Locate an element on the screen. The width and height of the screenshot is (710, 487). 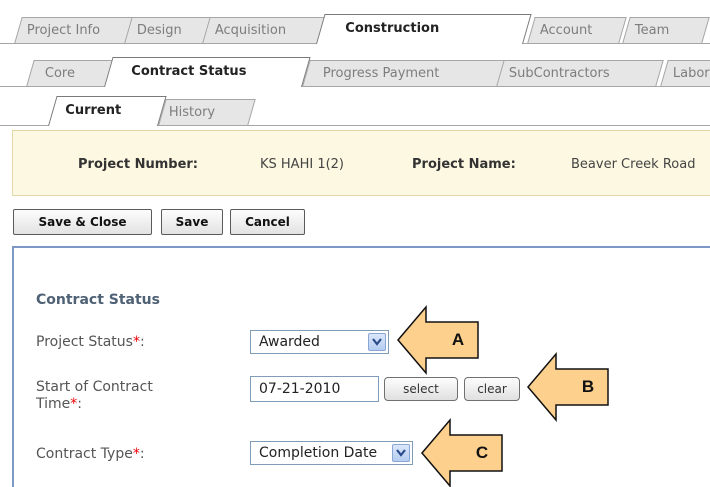
cancel-button: Cancel is located at coordinates (267, 222).